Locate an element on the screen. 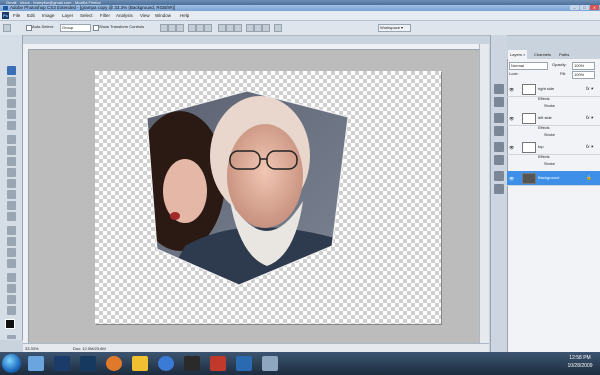  menu-image: Image is located at coordinates (48, 15).